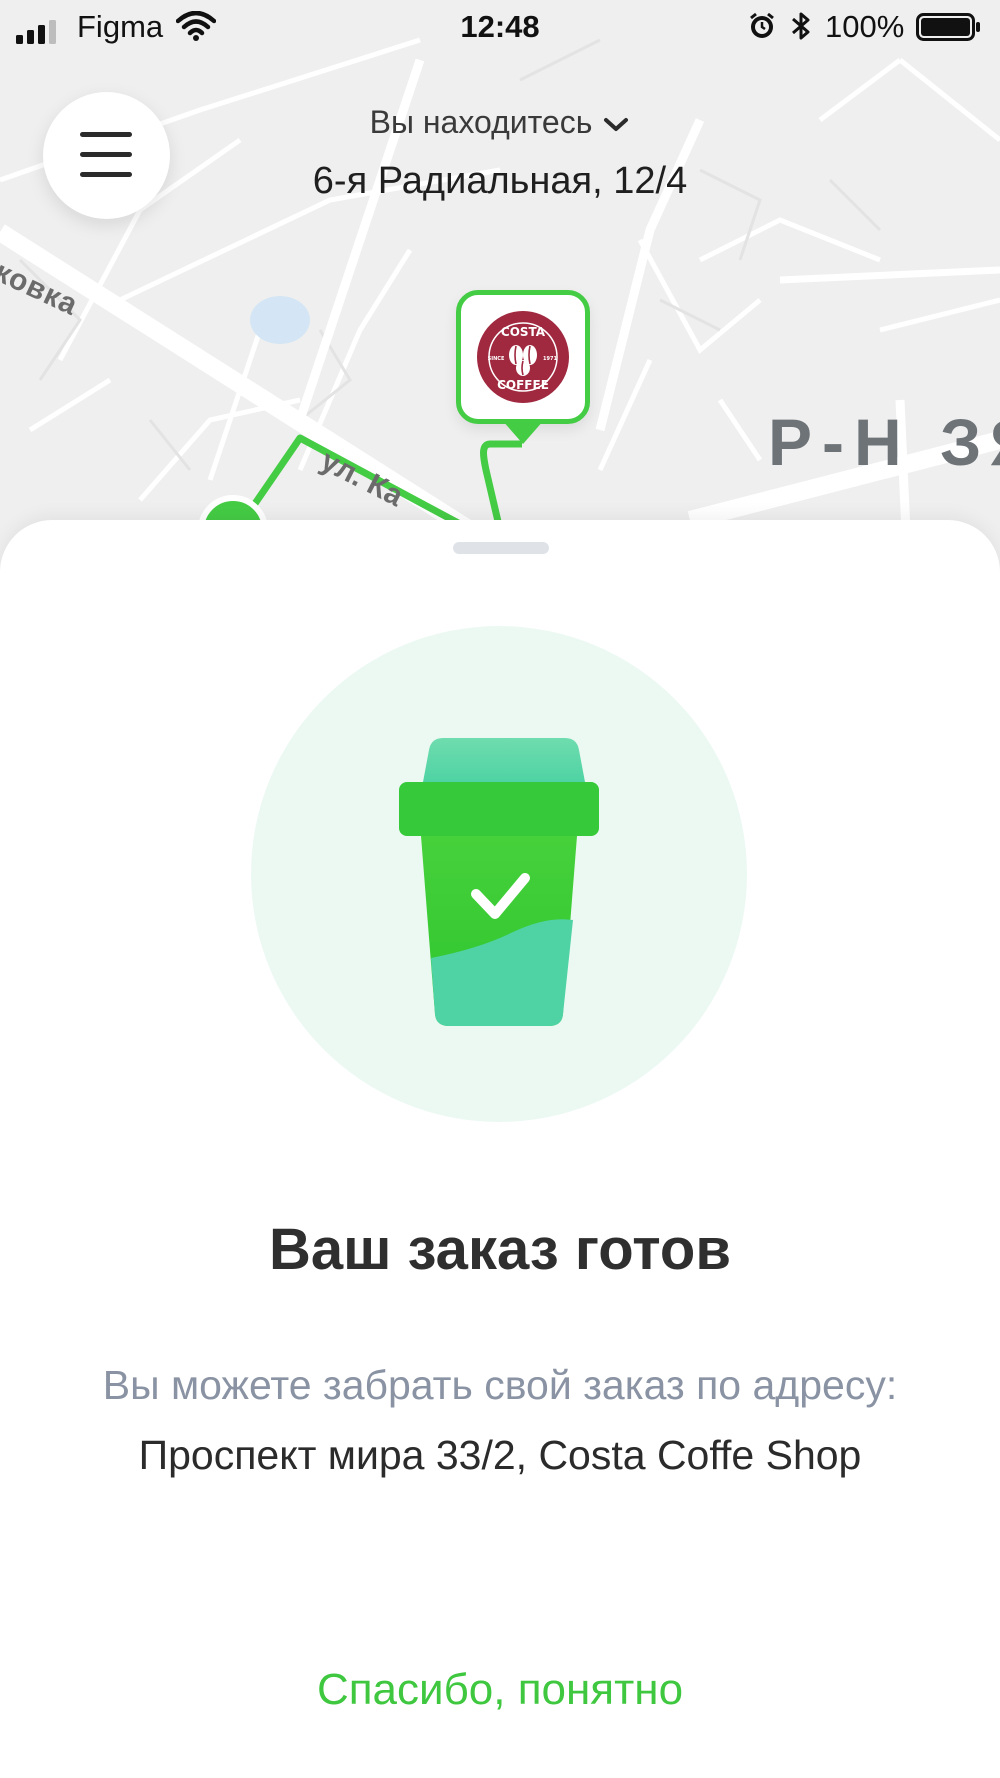 This screenshot has width=1000, height=1778. I want to click on pickup-address: Проспект мира 33/2, Costa Coffe Shop, so click(500, 1455).